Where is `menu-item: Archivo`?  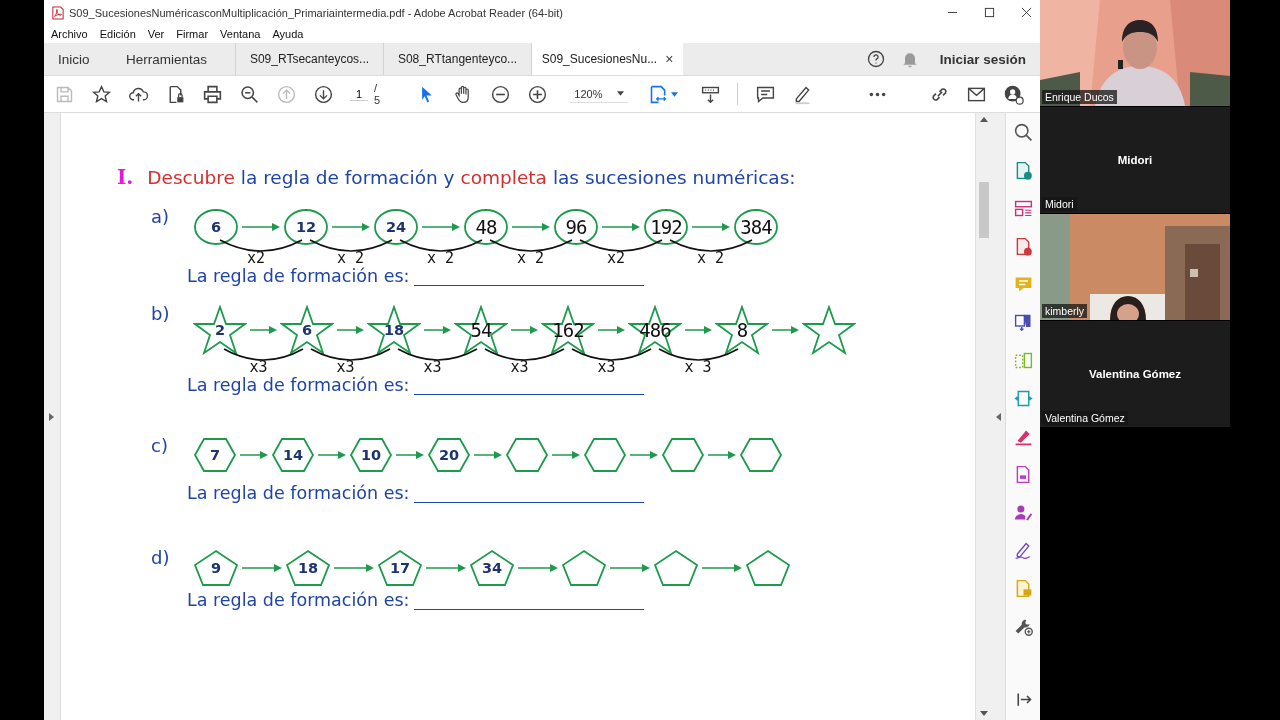 menu-item: Archivo is located at coordinates (69, 34).